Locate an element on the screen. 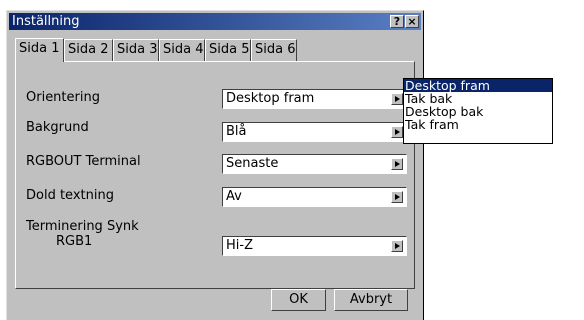  rgbout-label: RGBOUT Terminal is located at coordinates (83, 161).